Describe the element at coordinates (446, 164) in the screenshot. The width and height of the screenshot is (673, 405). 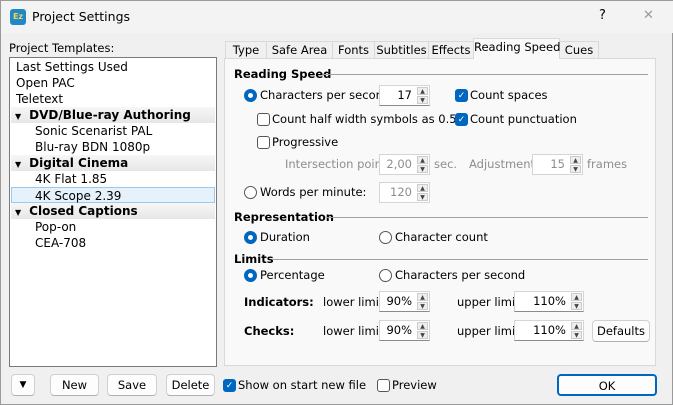
I see `sec-label: sec.` at that location.